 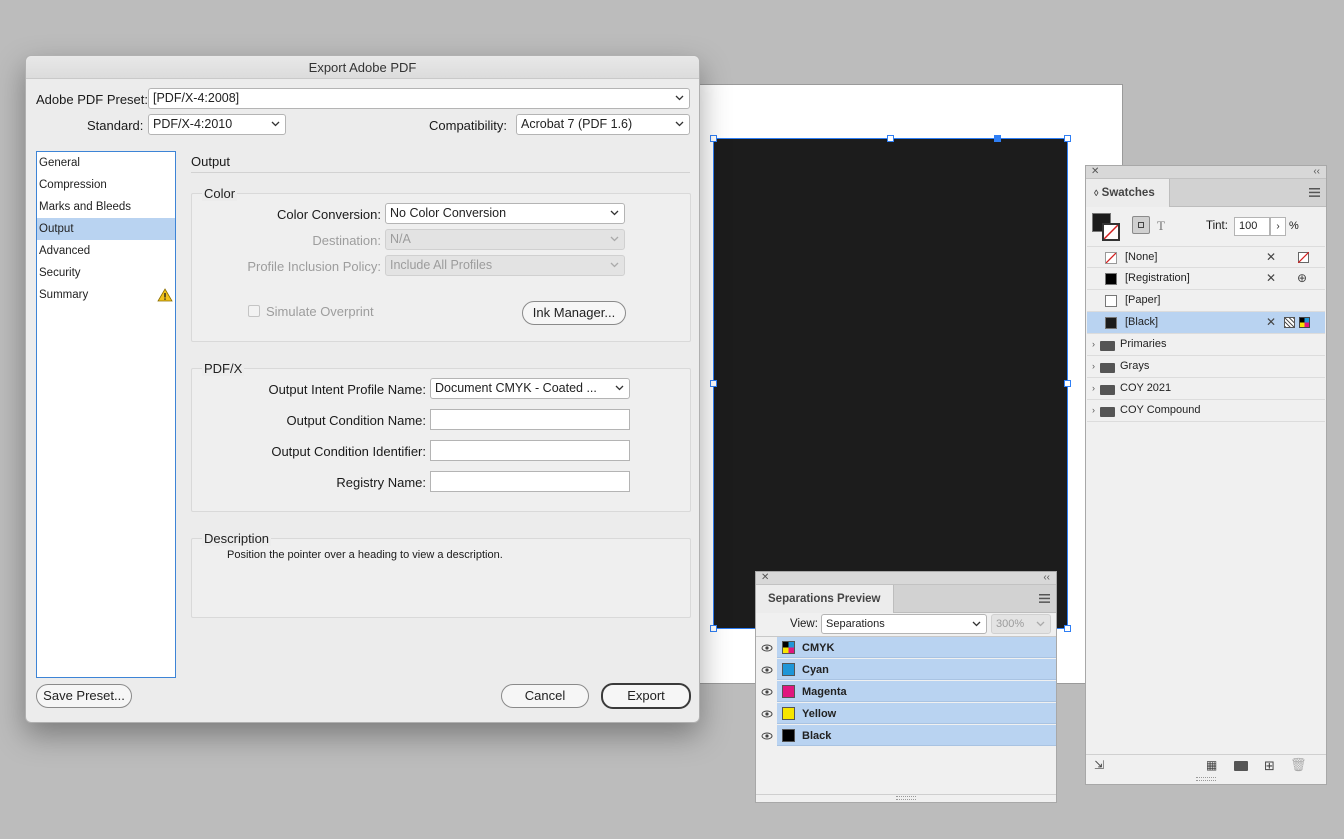 What do you see at coordinates (713, 628) in the screenshot?
I see `resize-handle-bl` at bounding box center [713, 628].